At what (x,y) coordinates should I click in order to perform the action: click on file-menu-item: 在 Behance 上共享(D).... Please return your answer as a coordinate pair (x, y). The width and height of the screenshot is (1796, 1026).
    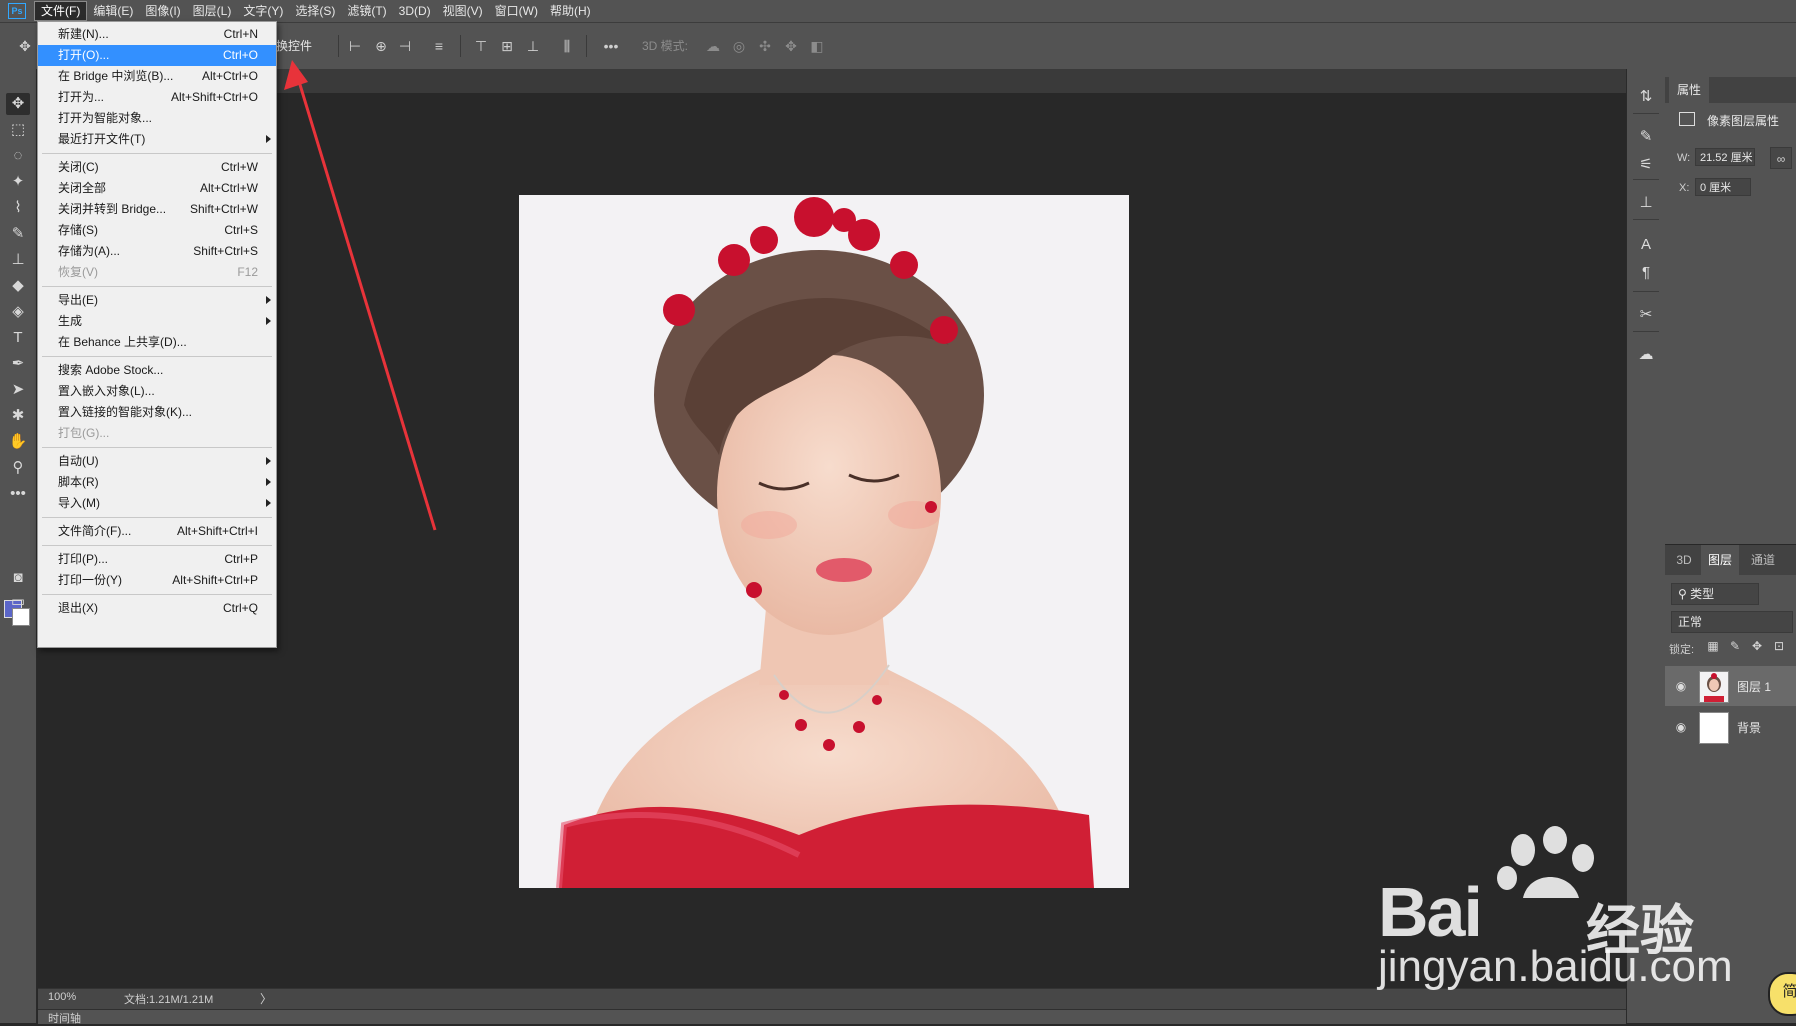
    Looking at the image, I should click on (157, 342).